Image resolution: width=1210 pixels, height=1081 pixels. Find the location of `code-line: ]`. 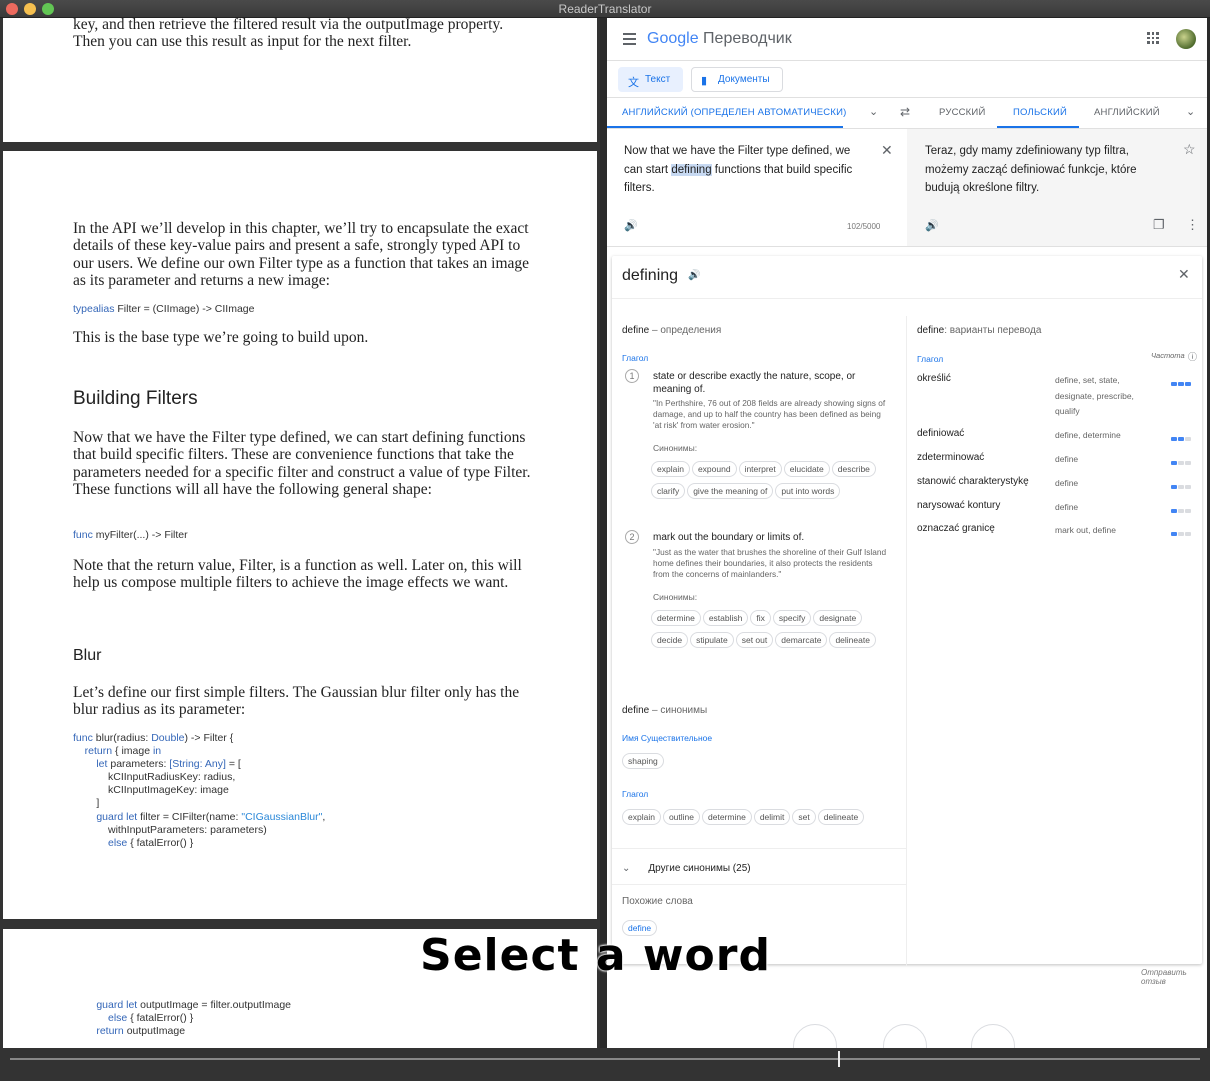

code-line: ] is located at coordinates (86, 803).